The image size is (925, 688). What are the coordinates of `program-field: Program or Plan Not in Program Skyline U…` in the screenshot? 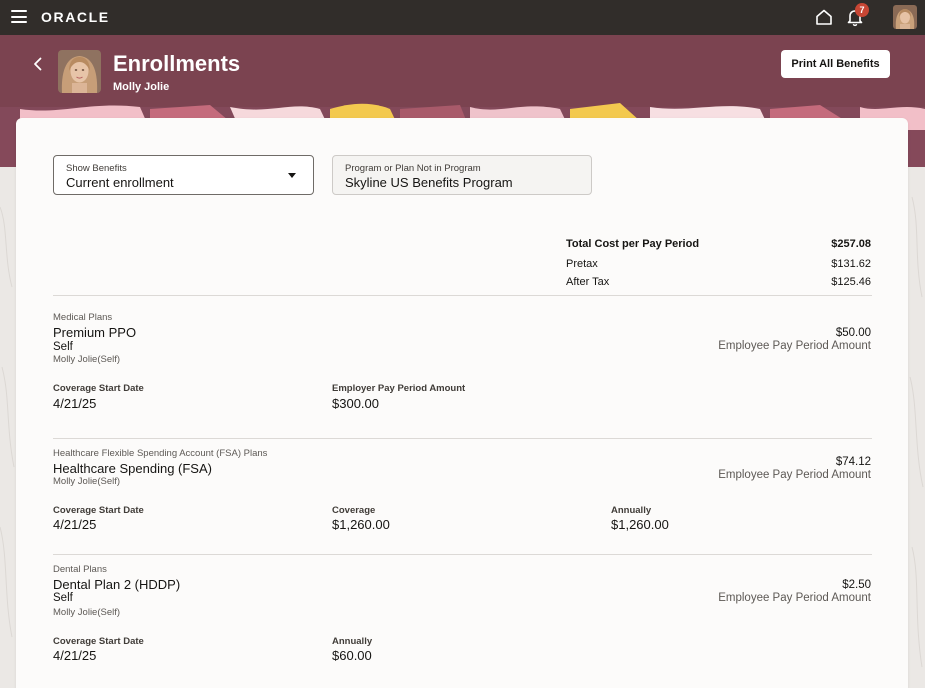 It's located at (462, 175).